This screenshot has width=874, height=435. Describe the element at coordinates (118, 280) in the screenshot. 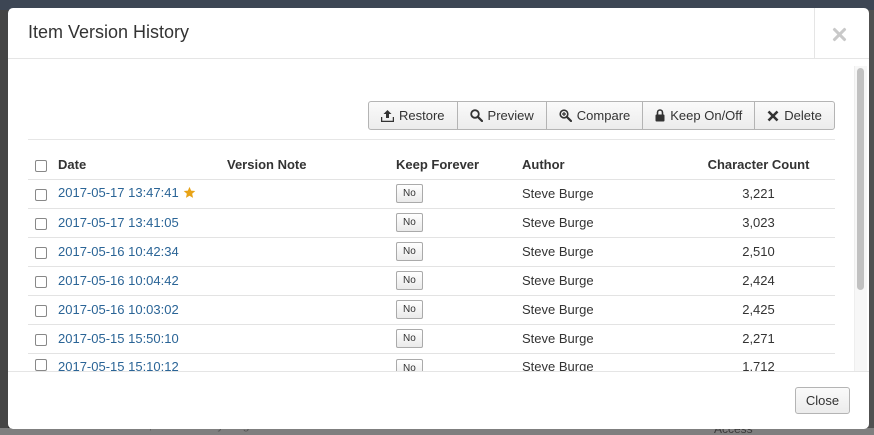

I see `version-date-link: 2017-05-16 10:04:42` at that location.